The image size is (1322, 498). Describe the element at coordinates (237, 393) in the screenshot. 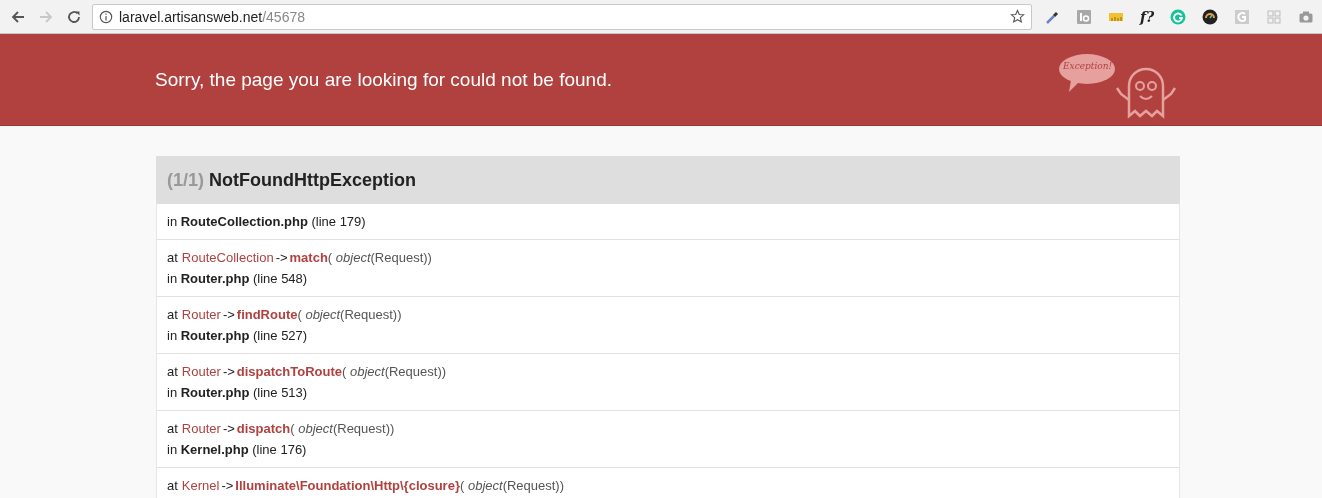

I see `file-location: in Router.php (line 513)` at that location.